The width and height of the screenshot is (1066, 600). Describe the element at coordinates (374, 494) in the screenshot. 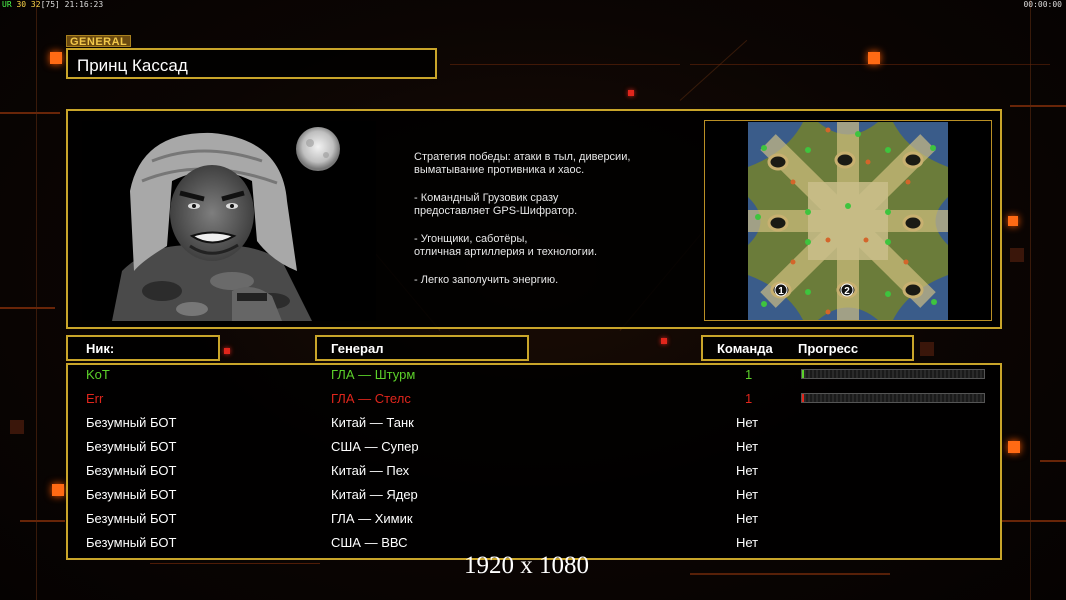

I see `player-general: Китай — Ядер` at that location.